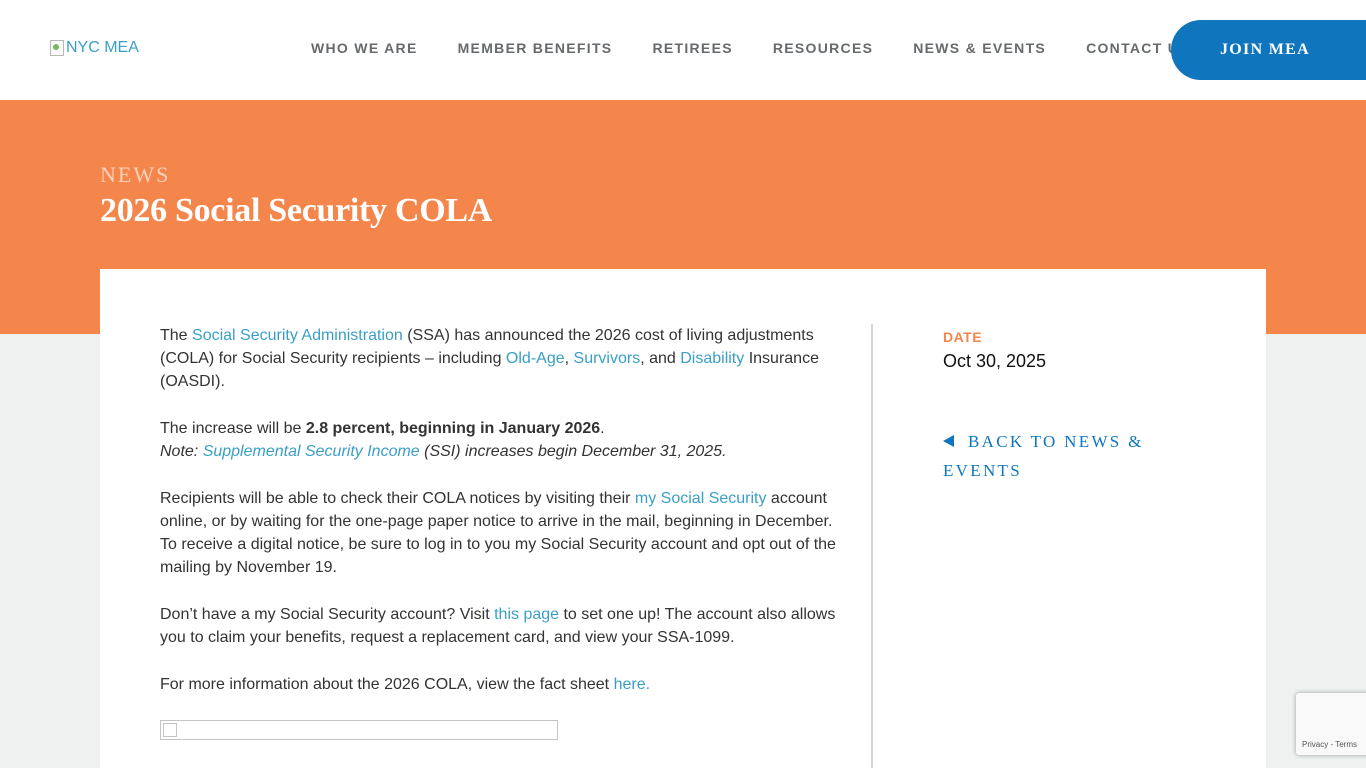 Image resolution: width=1366 pixels, height=768 pixels. I want to click on back-to-news-link: BACK TO NEWS & EVENTS, so click(1048, 456).